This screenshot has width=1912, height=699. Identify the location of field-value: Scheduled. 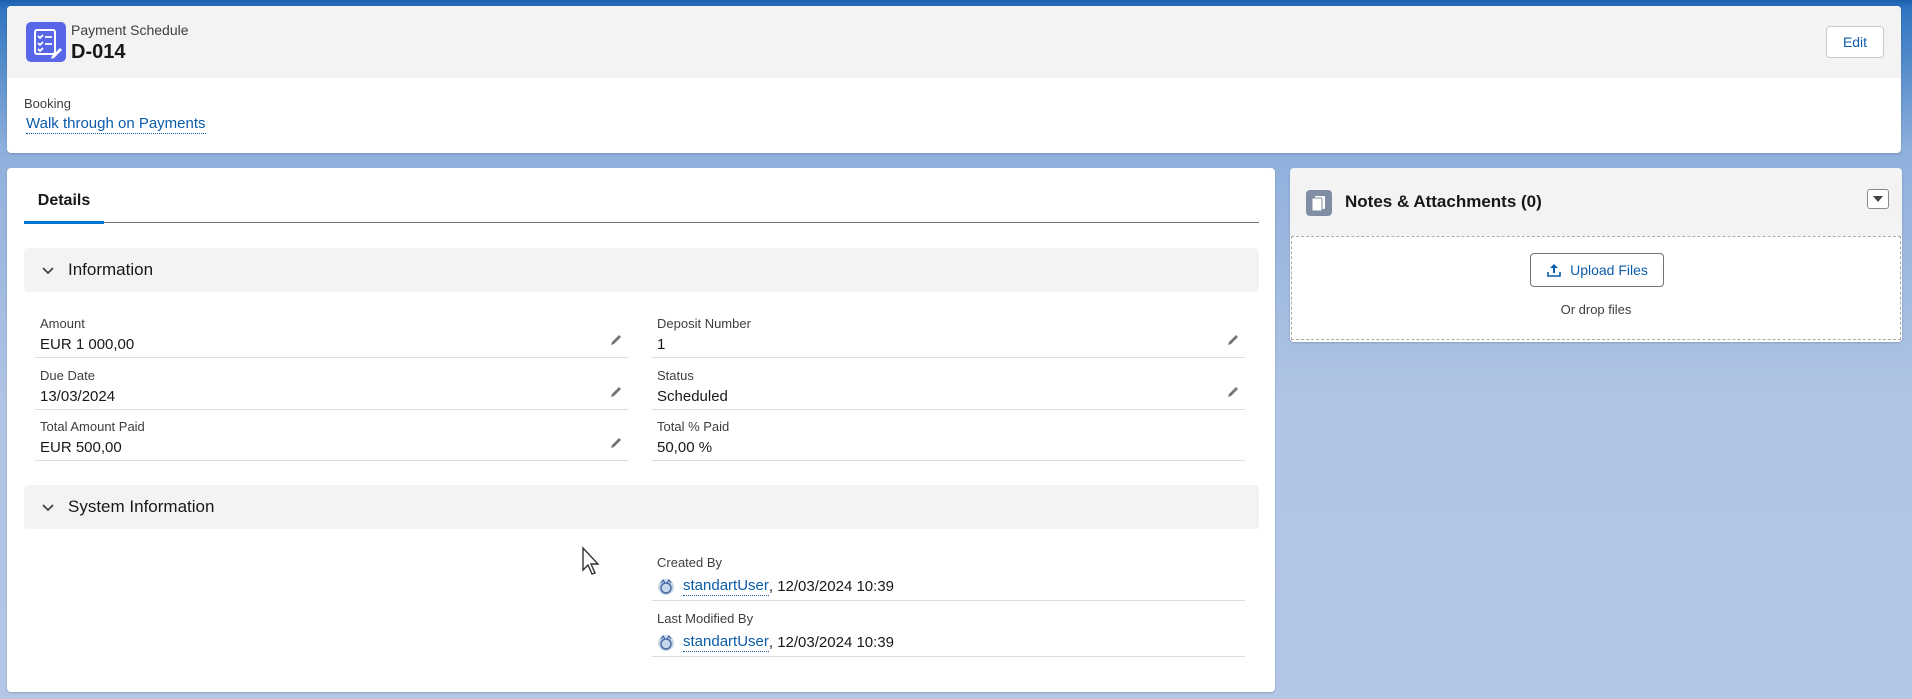
(692, 396).